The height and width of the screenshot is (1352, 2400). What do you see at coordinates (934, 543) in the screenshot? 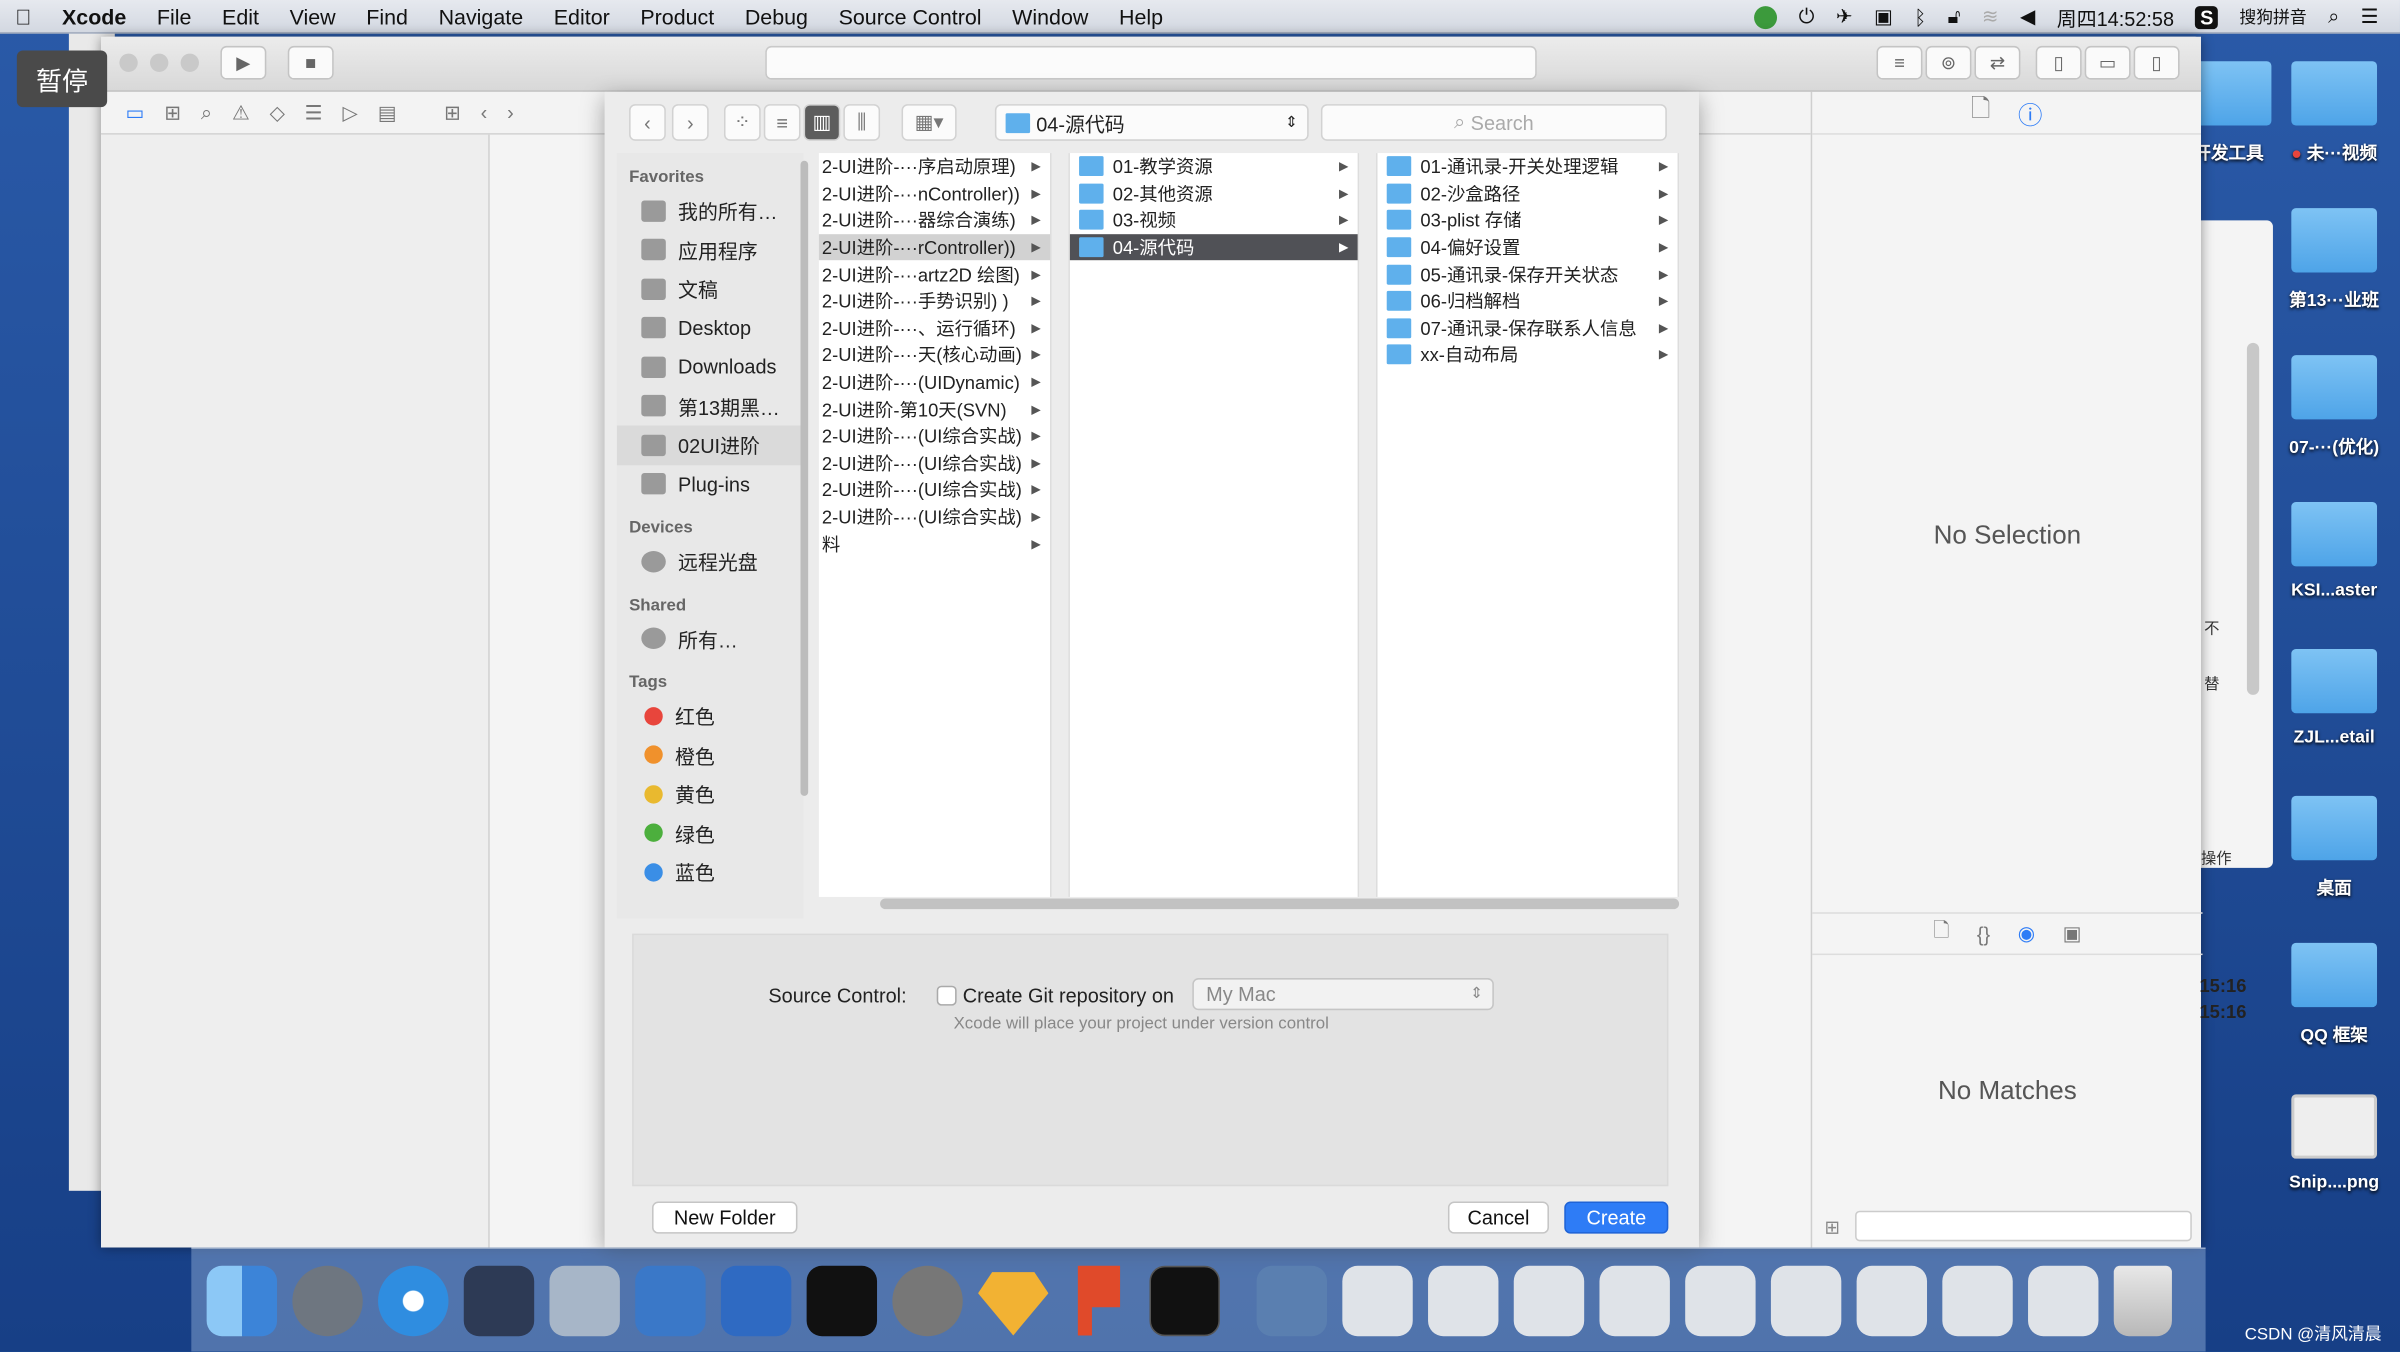
I see `file-row: 料 ▶` at bounding box center [934, 543].